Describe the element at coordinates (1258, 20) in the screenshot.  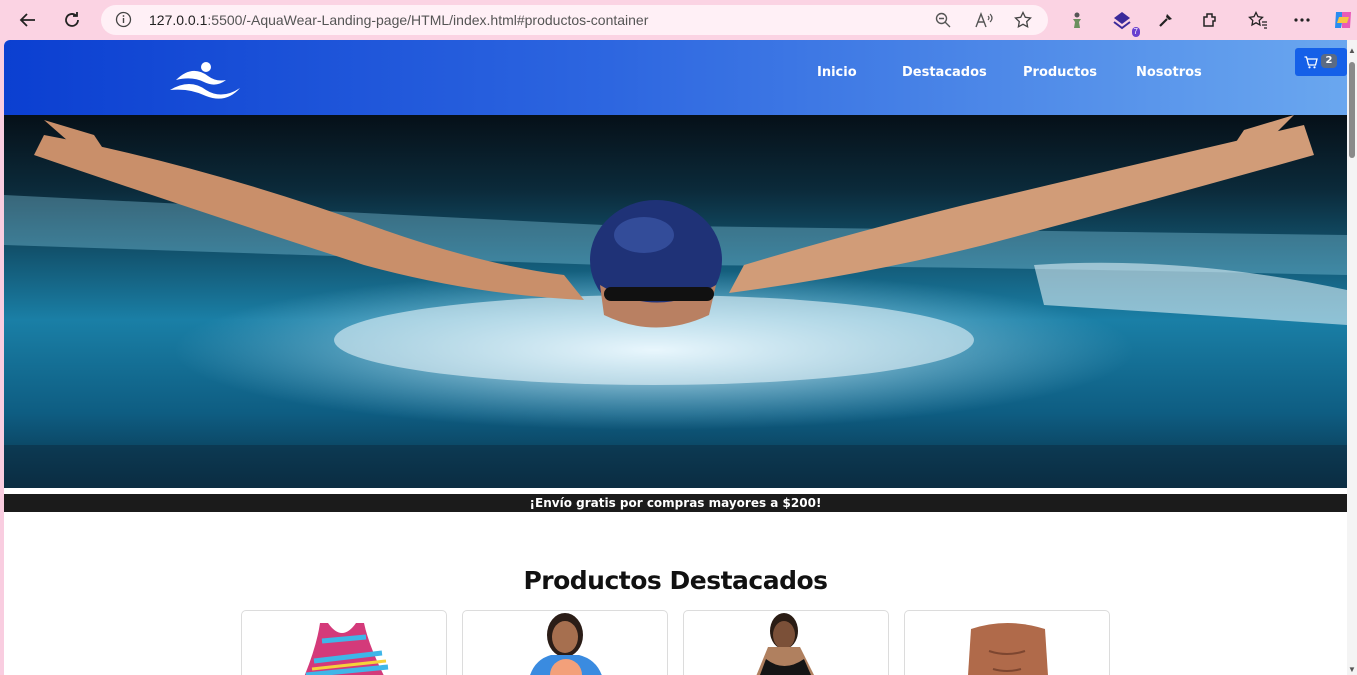
I see `favorites-icon` at that location.